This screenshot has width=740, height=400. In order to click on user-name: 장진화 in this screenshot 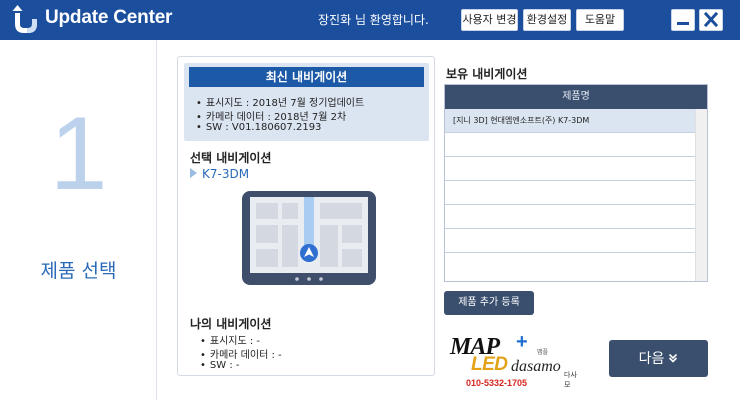, I will do `click(335, 20)`.